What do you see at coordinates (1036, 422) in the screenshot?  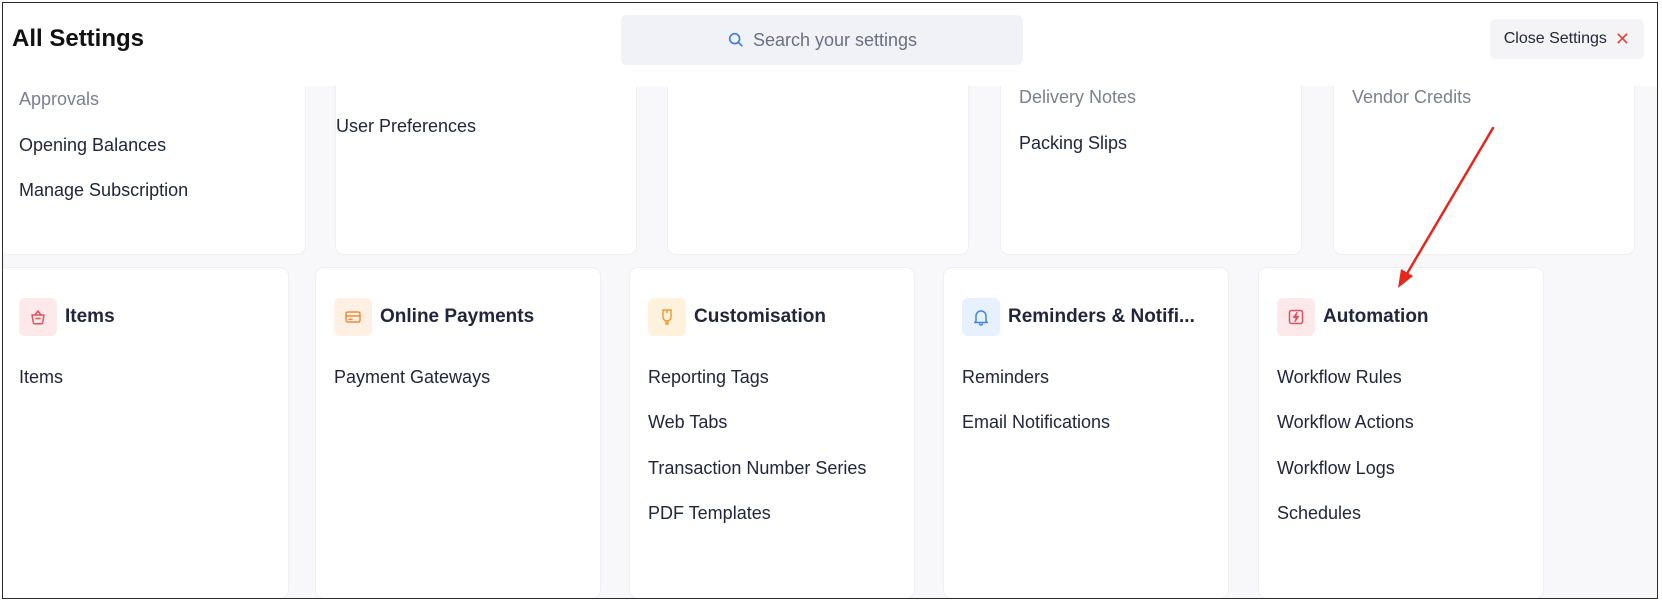 I see `link-email-notifications: Email Notifications` at bounding box center [1036, 422].